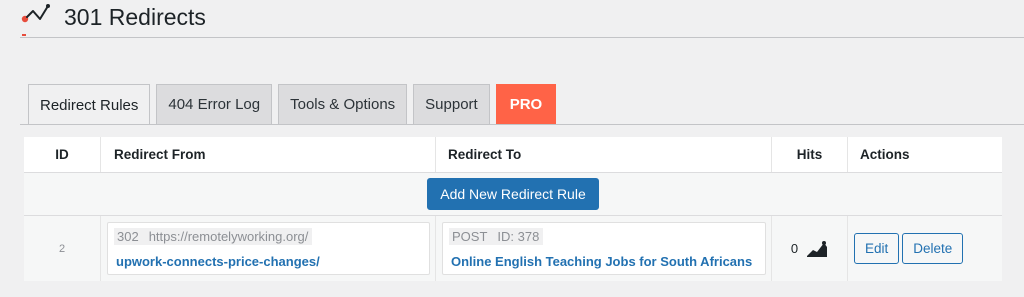 Image resolution: width=1024 pixels, height=297 pixels. What do you see at coordinates (512, 20) in the screenshot?
I see `page-header: 301 Redirects` at bounding box center [512, 20].